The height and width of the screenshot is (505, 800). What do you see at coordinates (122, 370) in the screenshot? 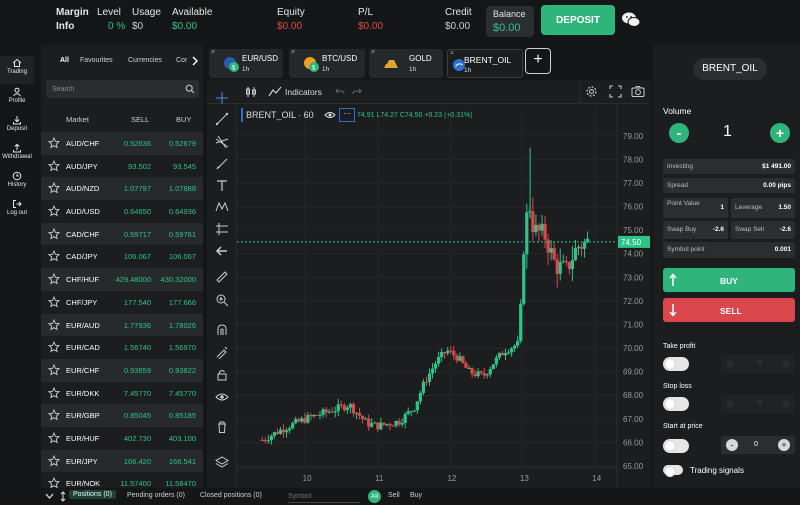
I see `market-row: EUR/CHF 0.93659 0.93822` at bounding box center [122, 370].